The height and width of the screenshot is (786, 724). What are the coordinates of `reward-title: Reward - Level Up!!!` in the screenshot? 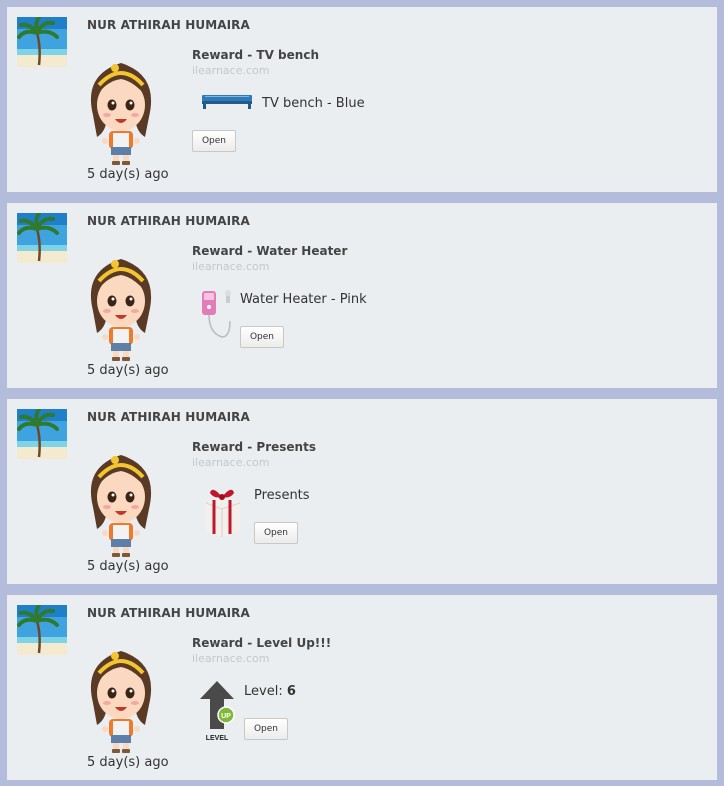 It's located at (262, 643).